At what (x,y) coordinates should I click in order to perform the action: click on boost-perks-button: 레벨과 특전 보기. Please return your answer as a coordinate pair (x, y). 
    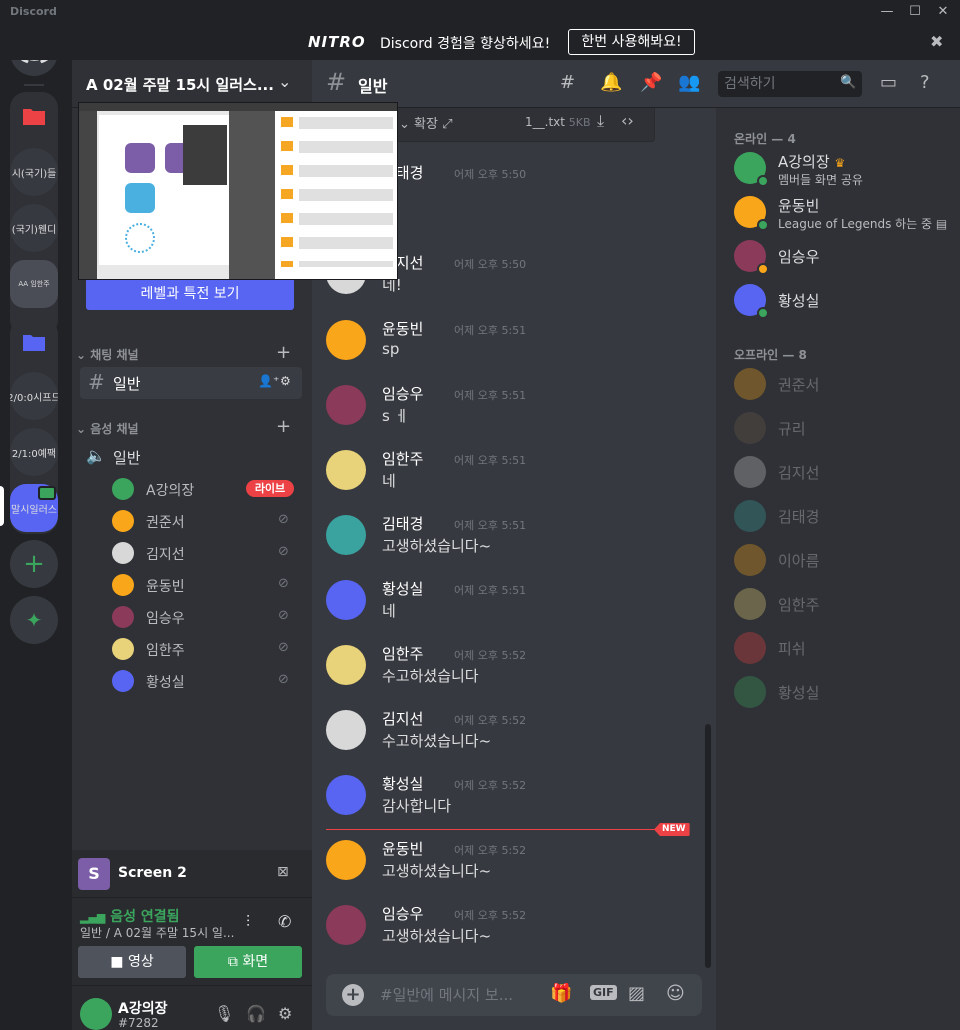
    Looking at the image, I should click on (190, 294).